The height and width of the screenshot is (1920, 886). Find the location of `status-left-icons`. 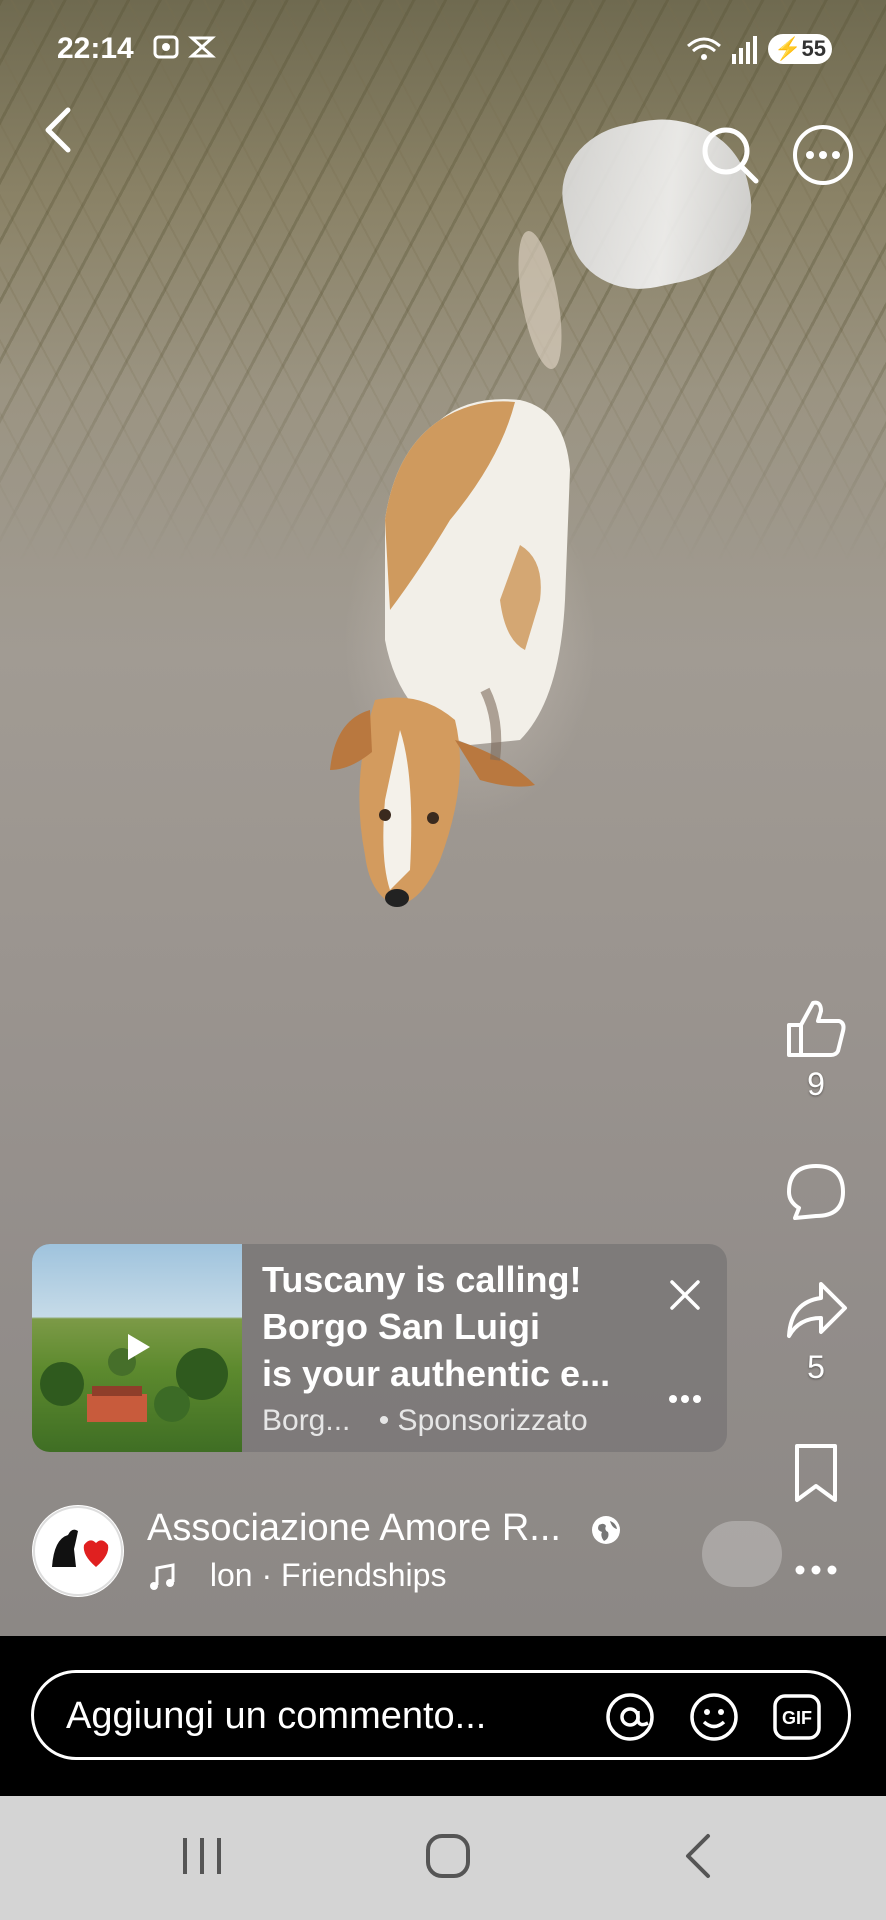

status-left-icons is located at coordinates (185, 50).